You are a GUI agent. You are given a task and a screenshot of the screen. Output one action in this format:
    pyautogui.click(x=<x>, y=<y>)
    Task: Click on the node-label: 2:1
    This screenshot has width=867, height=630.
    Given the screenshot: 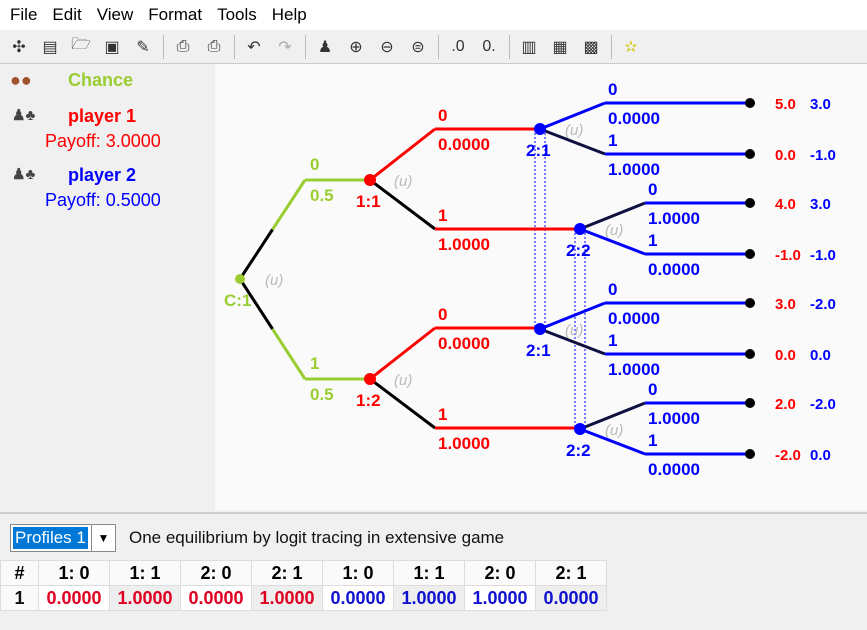 What is the action you would take?
    pyautogui.click(x=538, y=350)
    